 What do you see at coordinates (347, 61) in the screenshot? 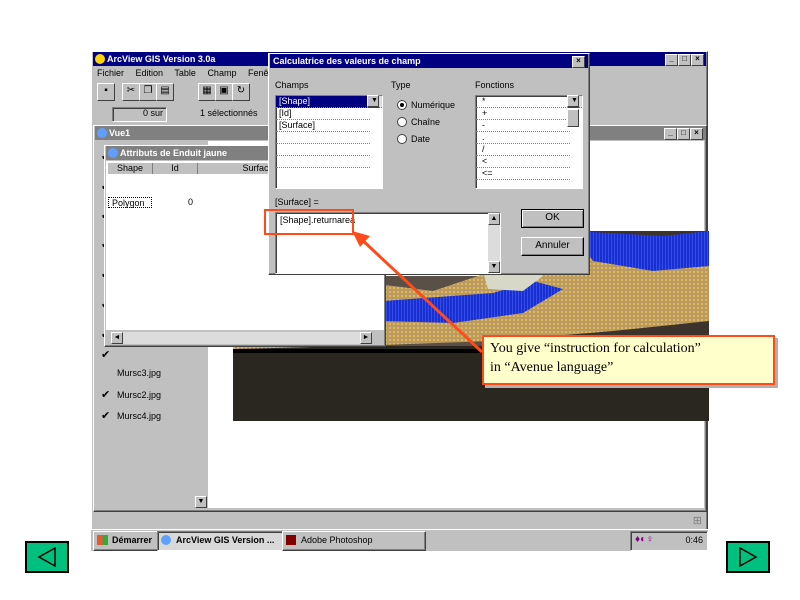
I see `dialog-title: Calculatrice des valeurs de champ` at bounding box center [347, 61].